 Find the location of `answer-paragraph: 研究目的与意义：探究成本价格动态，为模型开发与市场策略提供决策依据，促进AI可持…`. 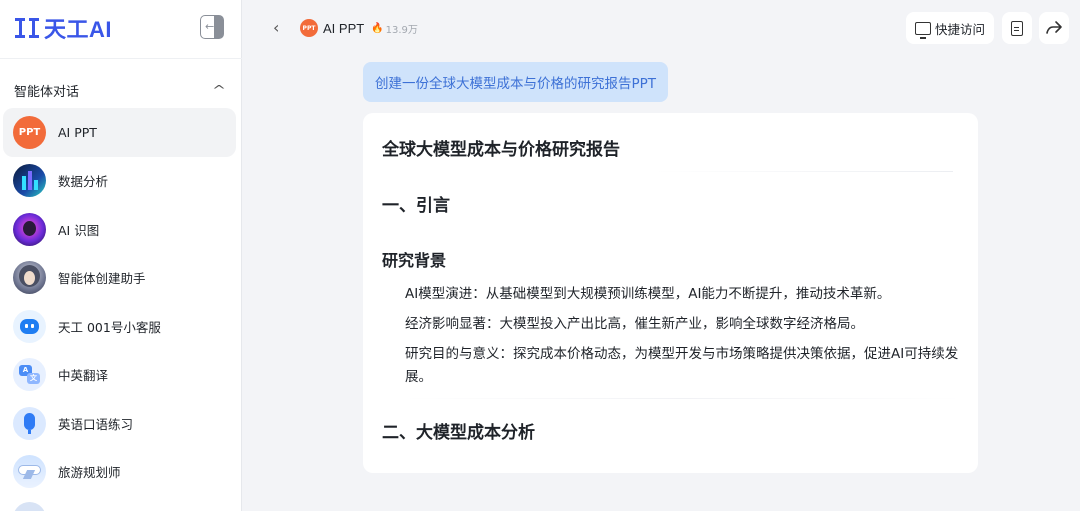

answer-paragraph: 研究目的与意义：探究成本价格动态，为模型开发与市场策略提供决策依据，促进AI可持… is located at coordinates (682, 365).